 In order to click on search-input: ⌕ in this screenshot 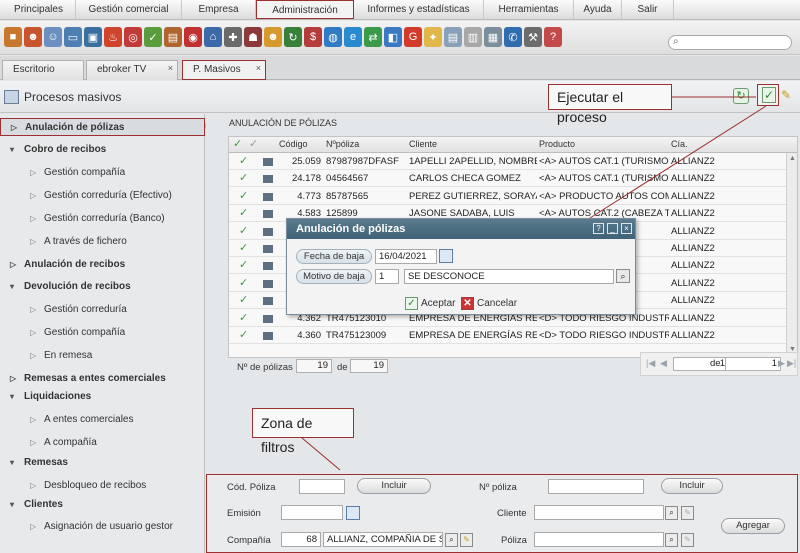, I will do `click(730, 42)`.